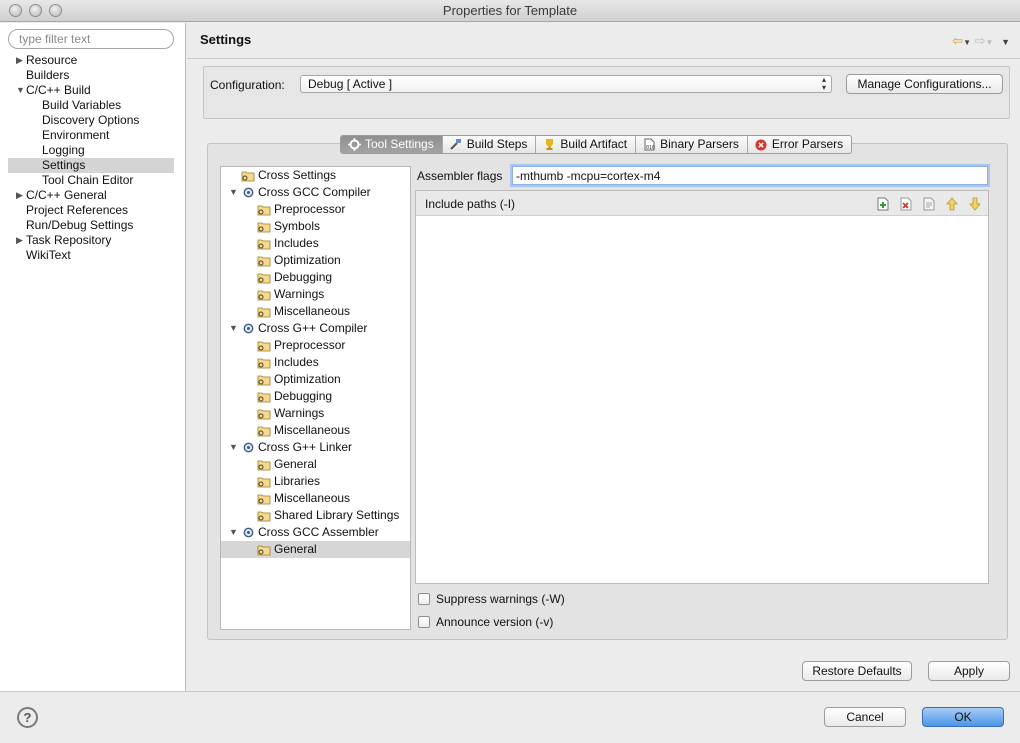 The height and width of the screenshot is (743, 1020). What do you see at coordinates (315, 447) in the screenshot?
I see `tree-item-cross-gpp-linker: ▼ Cross G++ Linker` at bounding box center [315, 447].